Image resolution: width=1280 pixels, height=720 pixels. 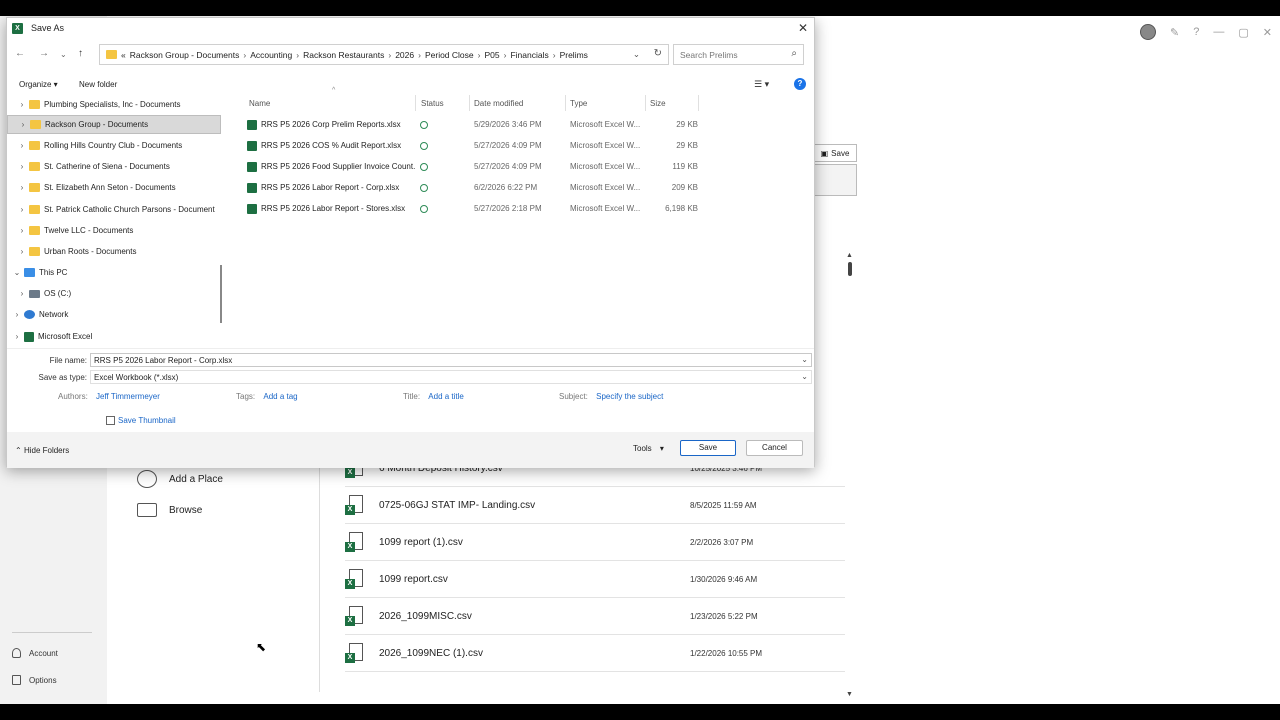 What do you see at coordinates (20, 53) in the screenshot?
I see `back-arrow-icon: ←` at bounding box center [20, 53].